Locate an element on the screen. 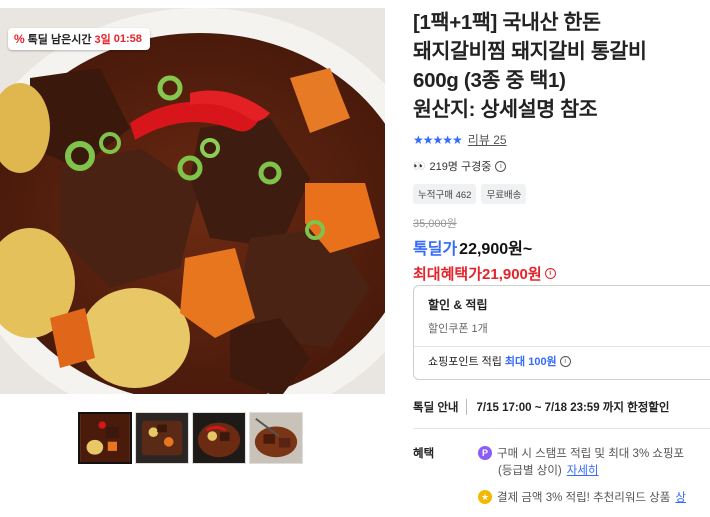  point-p-icon: P is located at coordinates (485, 453).